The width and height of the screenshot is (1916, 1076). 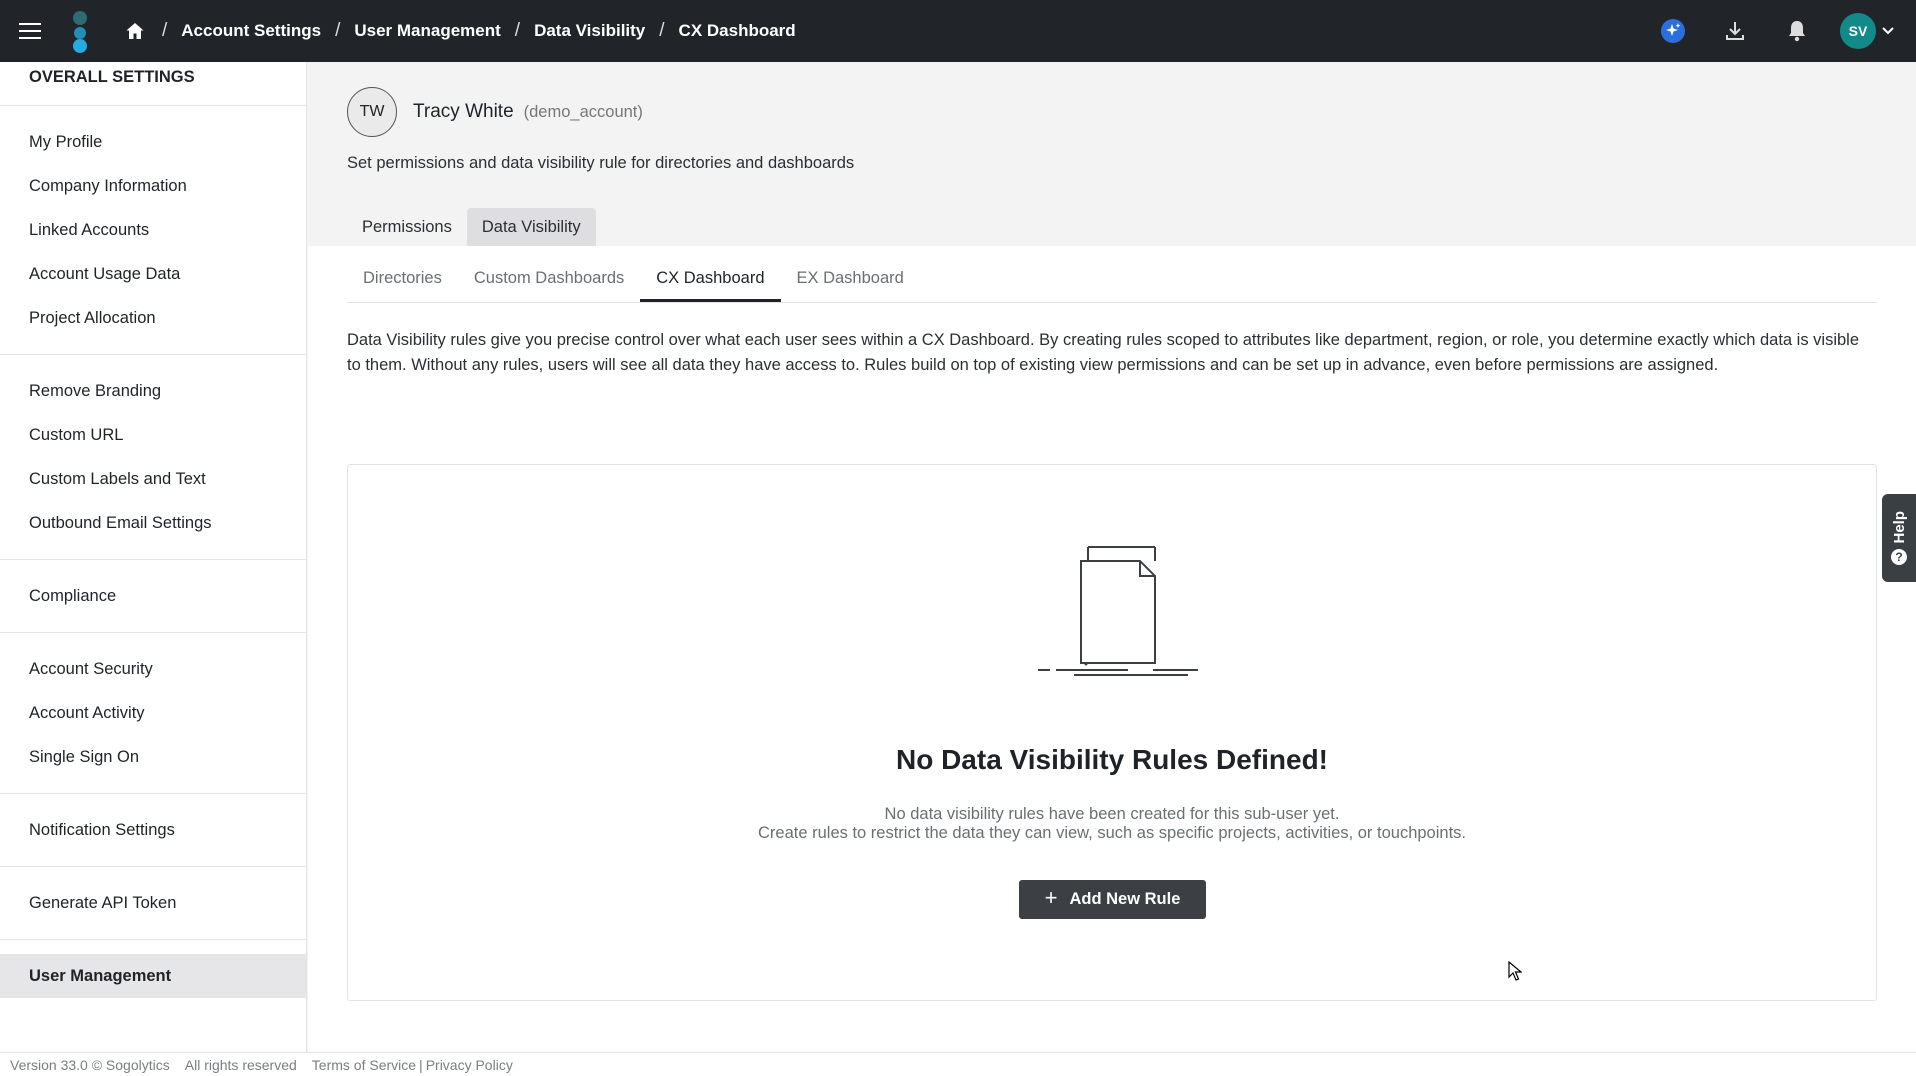 I want to click on mouse-cursor-icon, so click(x=1515, y=971).